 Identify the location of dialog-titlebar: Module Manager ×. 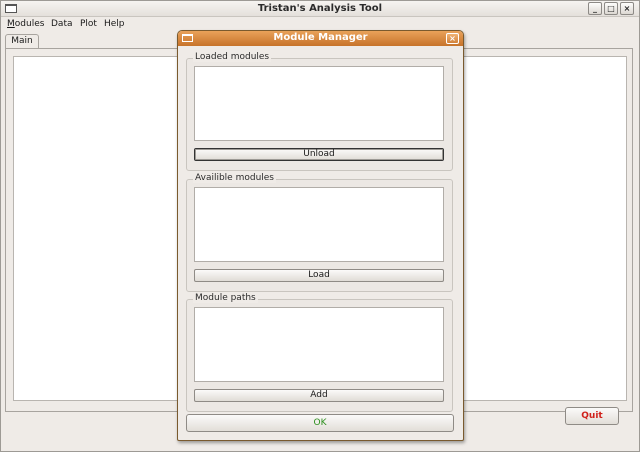
(320, 38).